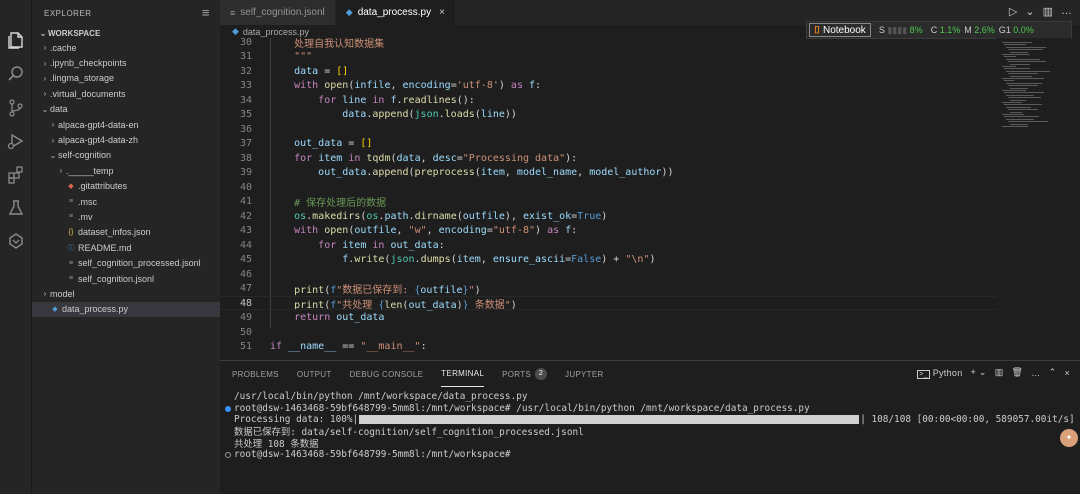  I want to click on code-line: 36, so click(608, 129).